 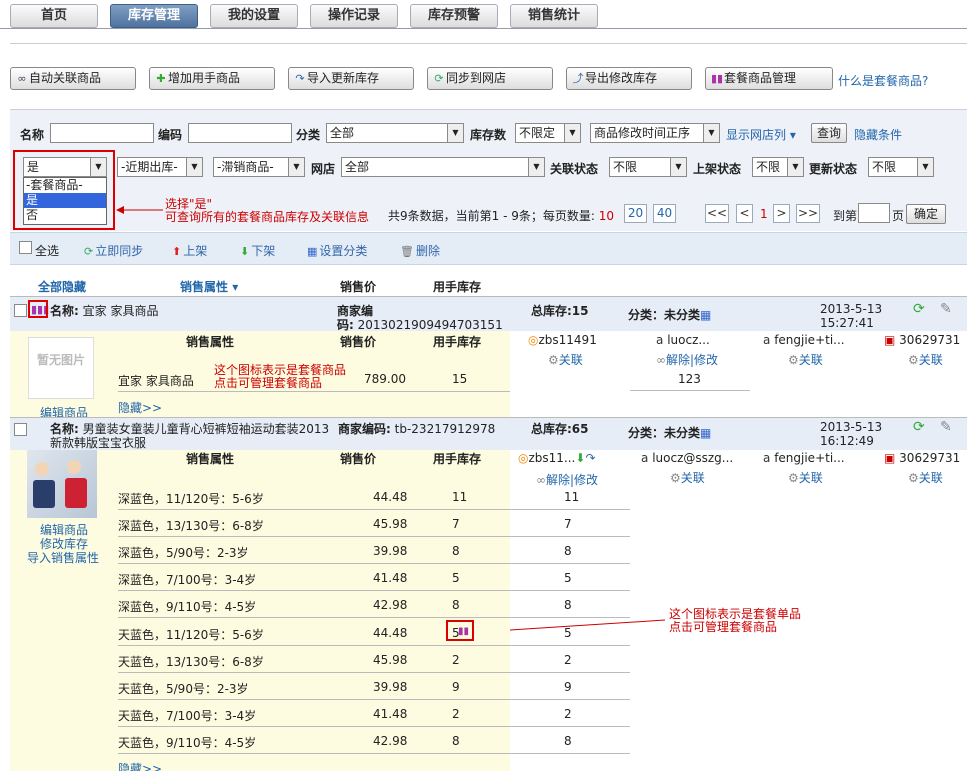 I want to click on modified-time: 16:12:49, so click(x=847, y=441).